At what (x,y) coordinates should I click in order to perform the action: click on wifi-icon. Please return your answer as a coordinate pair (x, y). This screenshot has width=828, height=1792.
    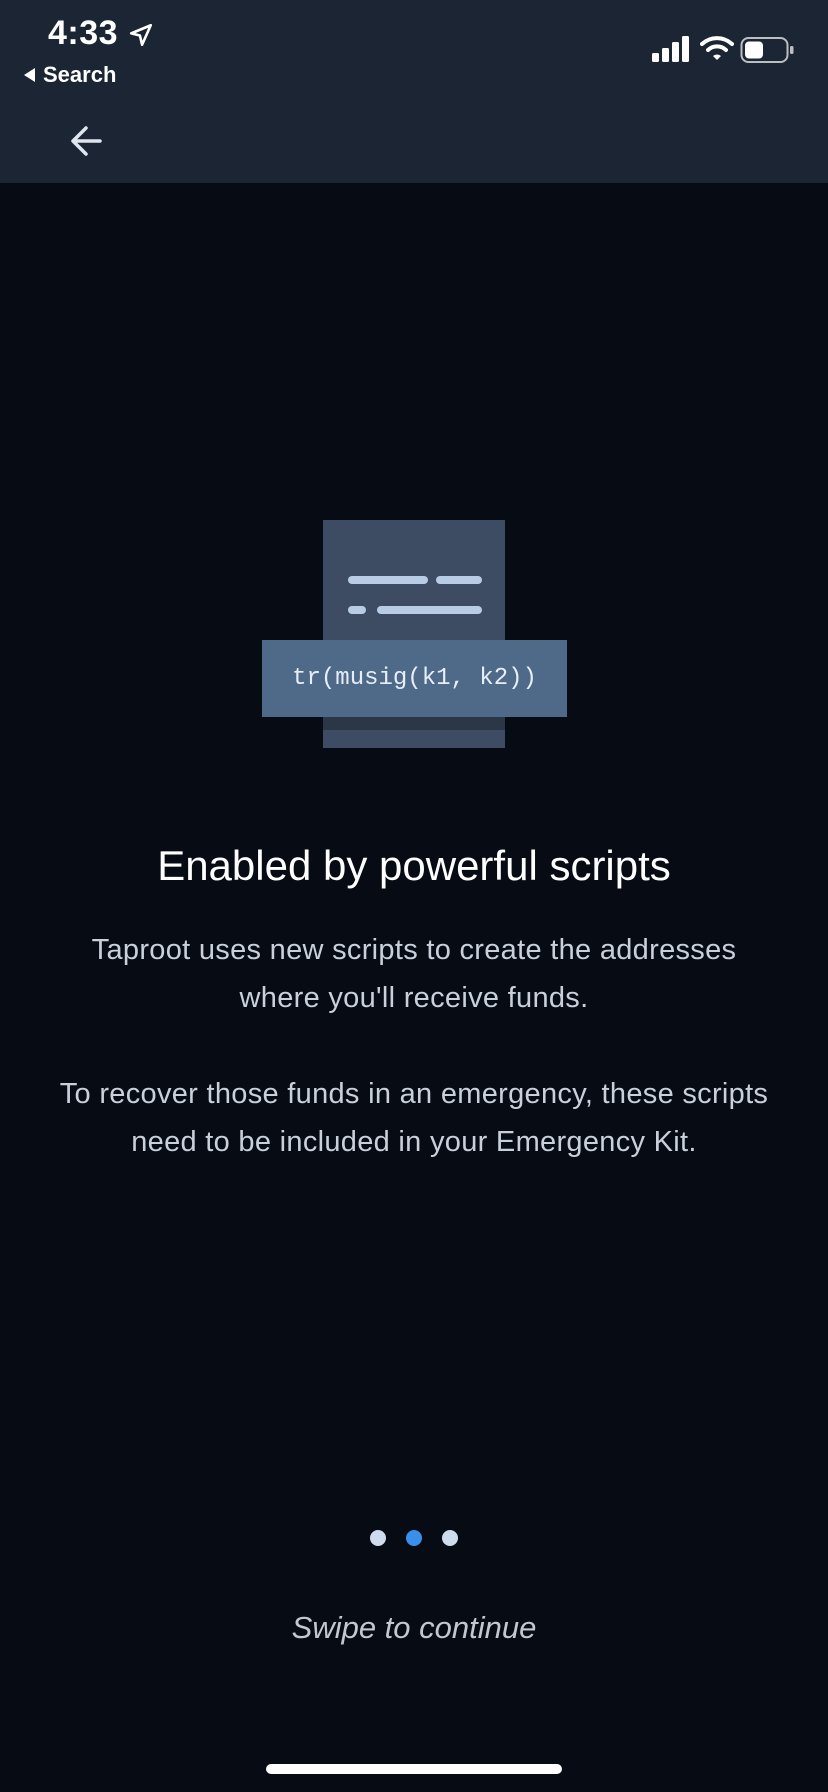
    Looking at the image, I should click on (717, 48).